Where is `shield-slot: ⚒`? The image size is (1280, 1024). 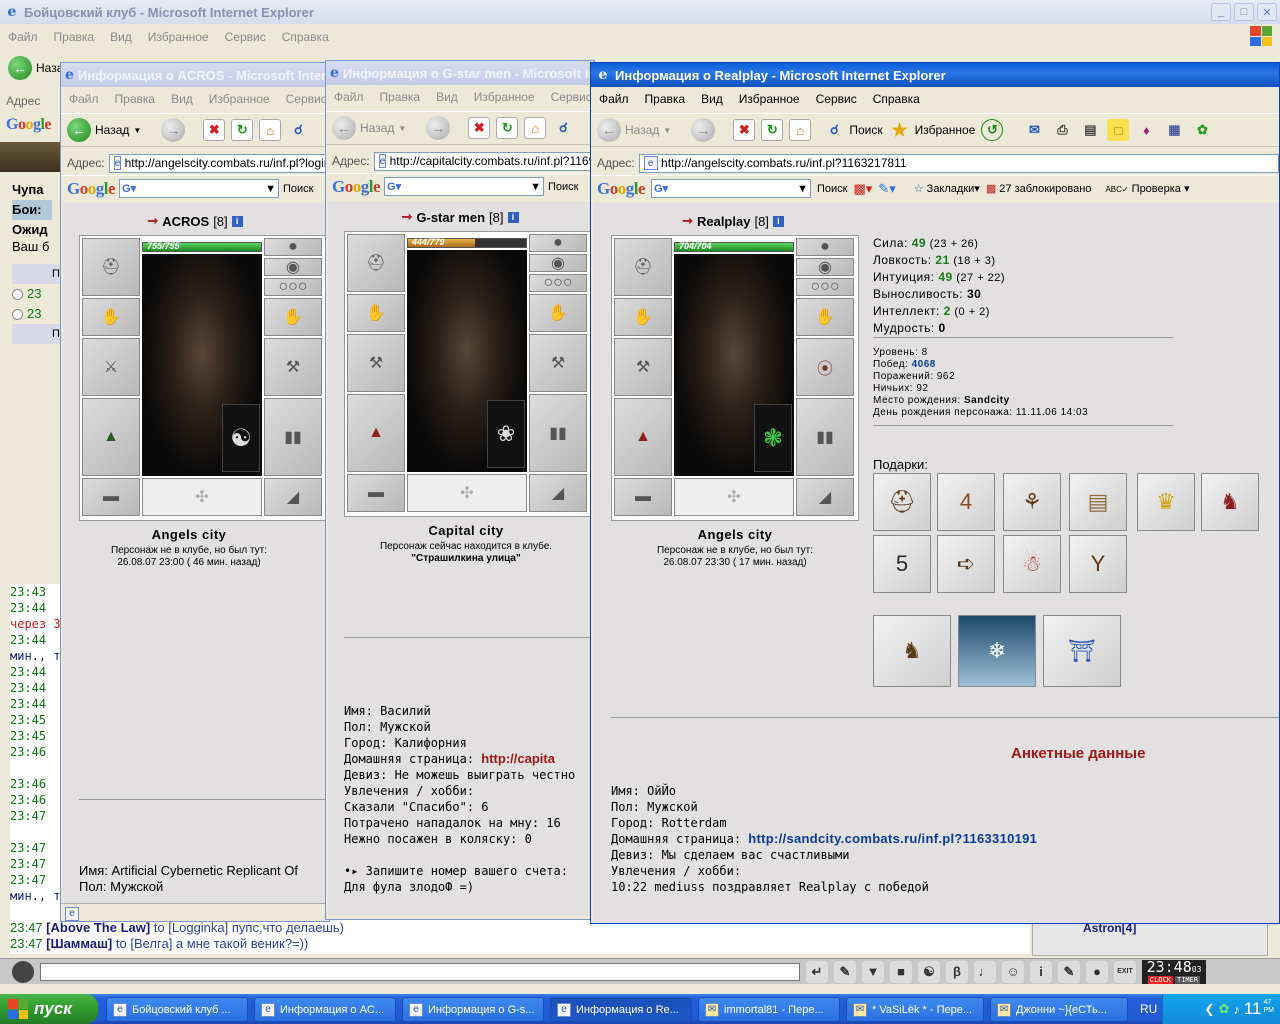 shield-slot: ⚒ is located at coordinates (558, 363).